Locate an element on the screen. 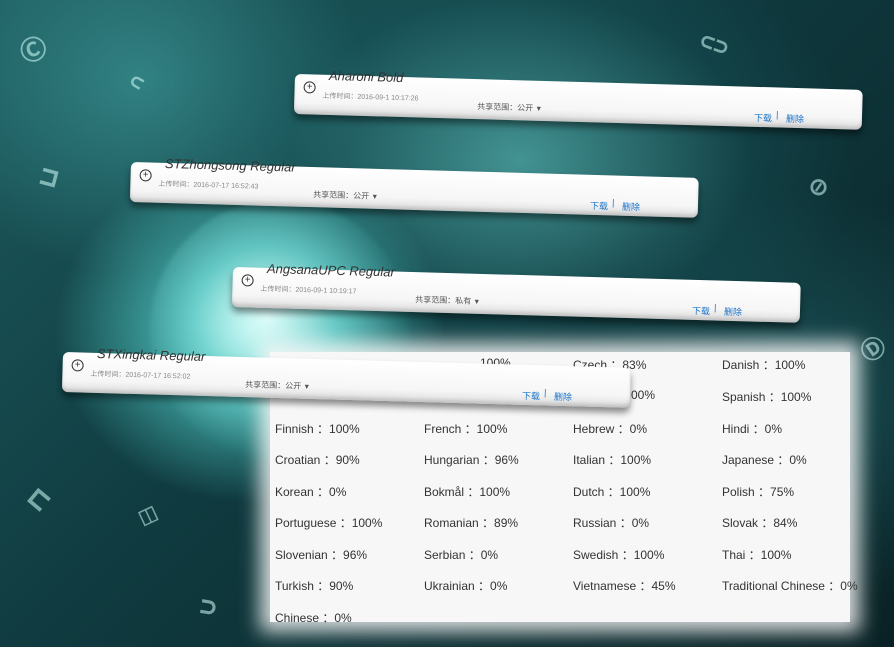  language-item: Slovak ：84% is located at coordinates (760, 523).